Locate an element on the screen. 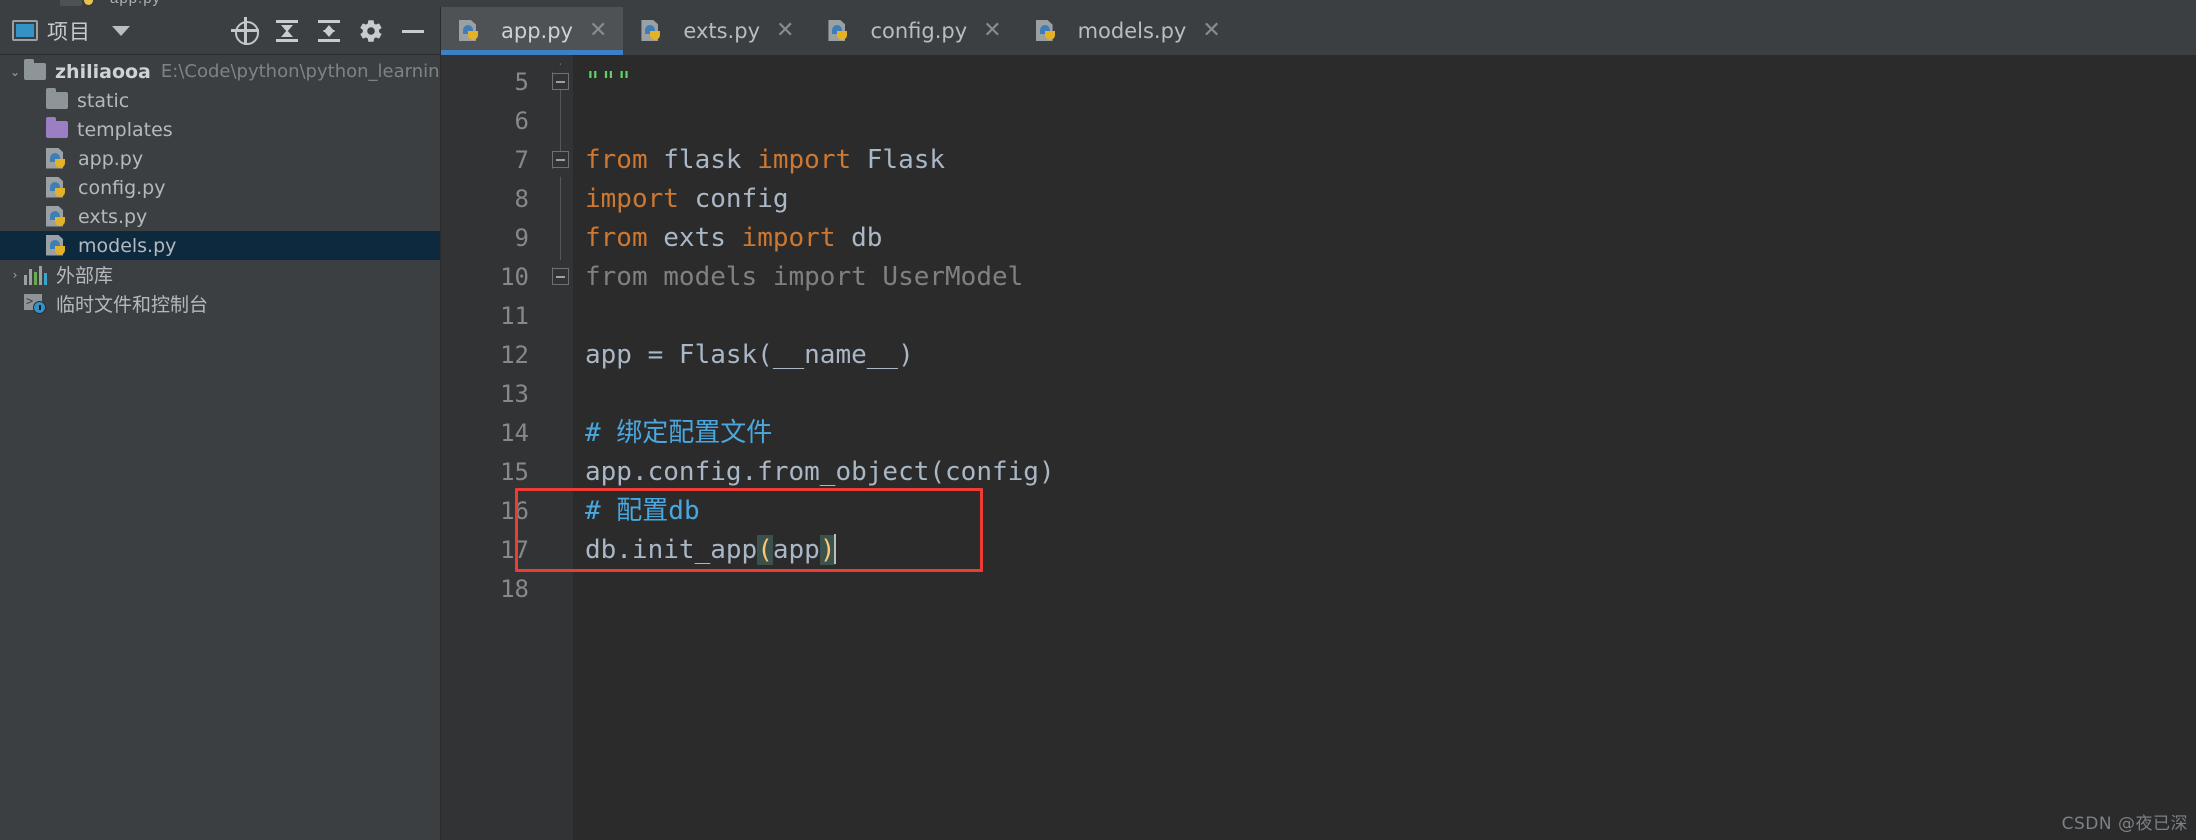 The image size is (2196, 840). tree-item-label: config.py is located at coordinates (122, 187).